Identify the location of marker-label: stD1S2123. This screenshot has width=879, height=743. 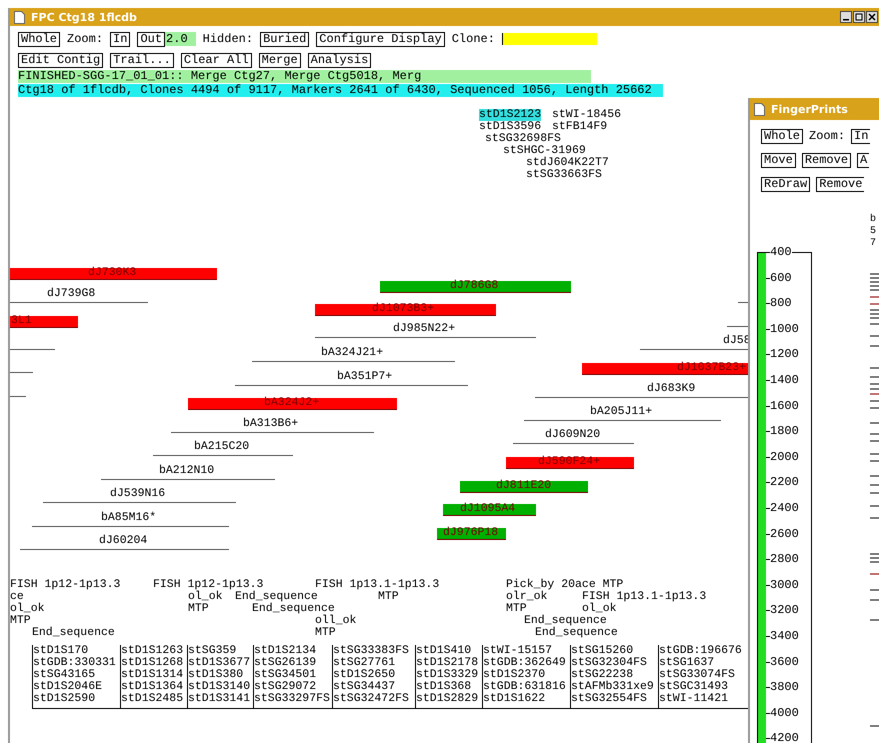
(510, 115).